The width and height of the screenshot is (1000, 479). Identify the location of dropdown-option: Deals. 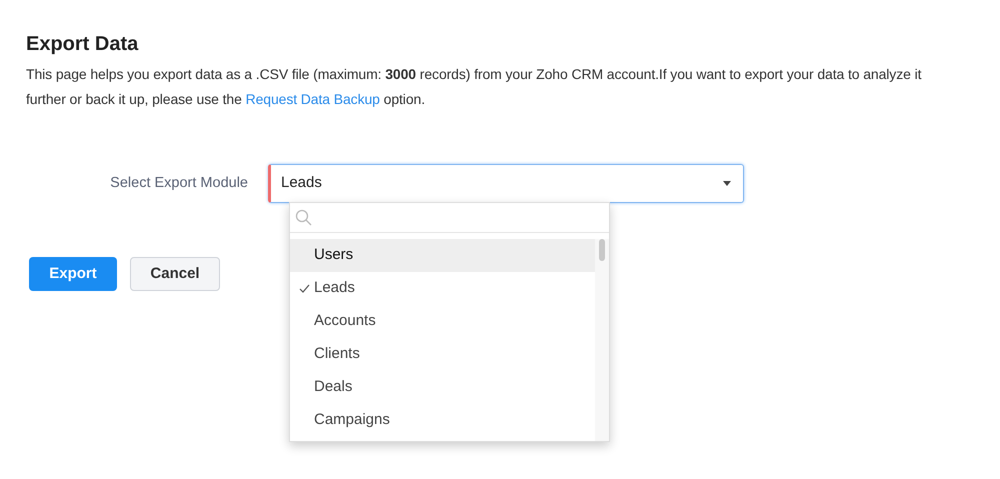
(442, 387).